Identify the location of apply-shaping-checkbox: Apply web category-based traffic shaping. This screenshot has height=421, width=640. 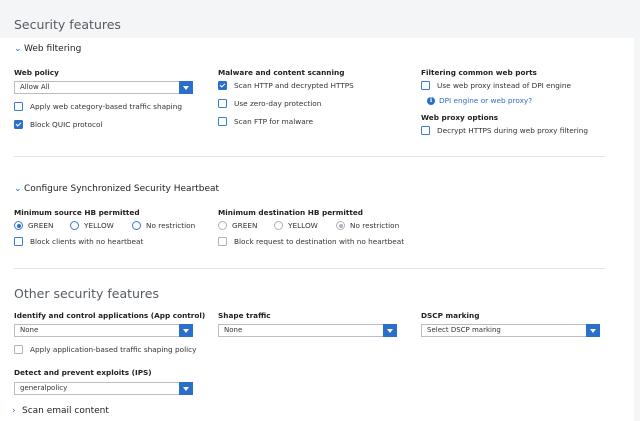
(98, 106).